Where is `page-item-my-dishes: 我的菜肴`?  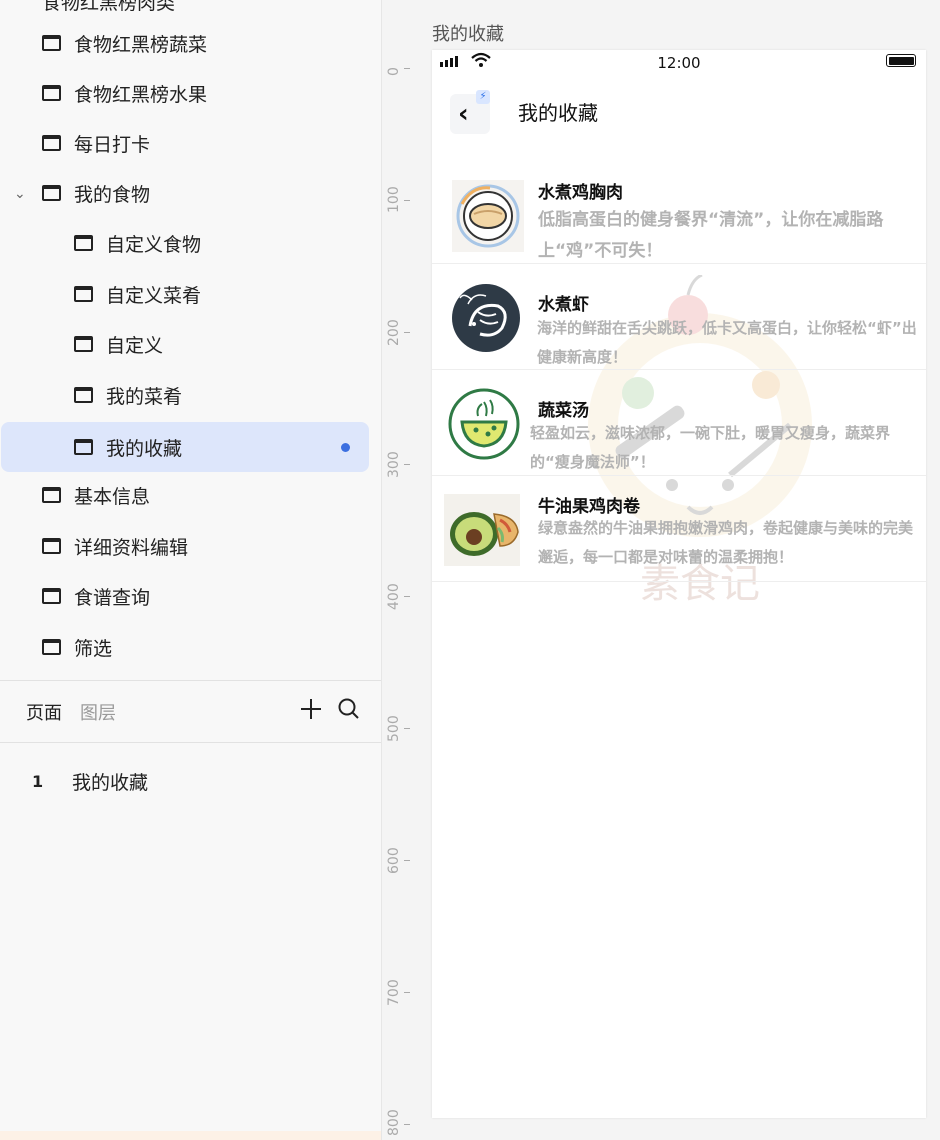
page-item-my-dishes: 我的菜肴 is located at coordinates (223, 395).